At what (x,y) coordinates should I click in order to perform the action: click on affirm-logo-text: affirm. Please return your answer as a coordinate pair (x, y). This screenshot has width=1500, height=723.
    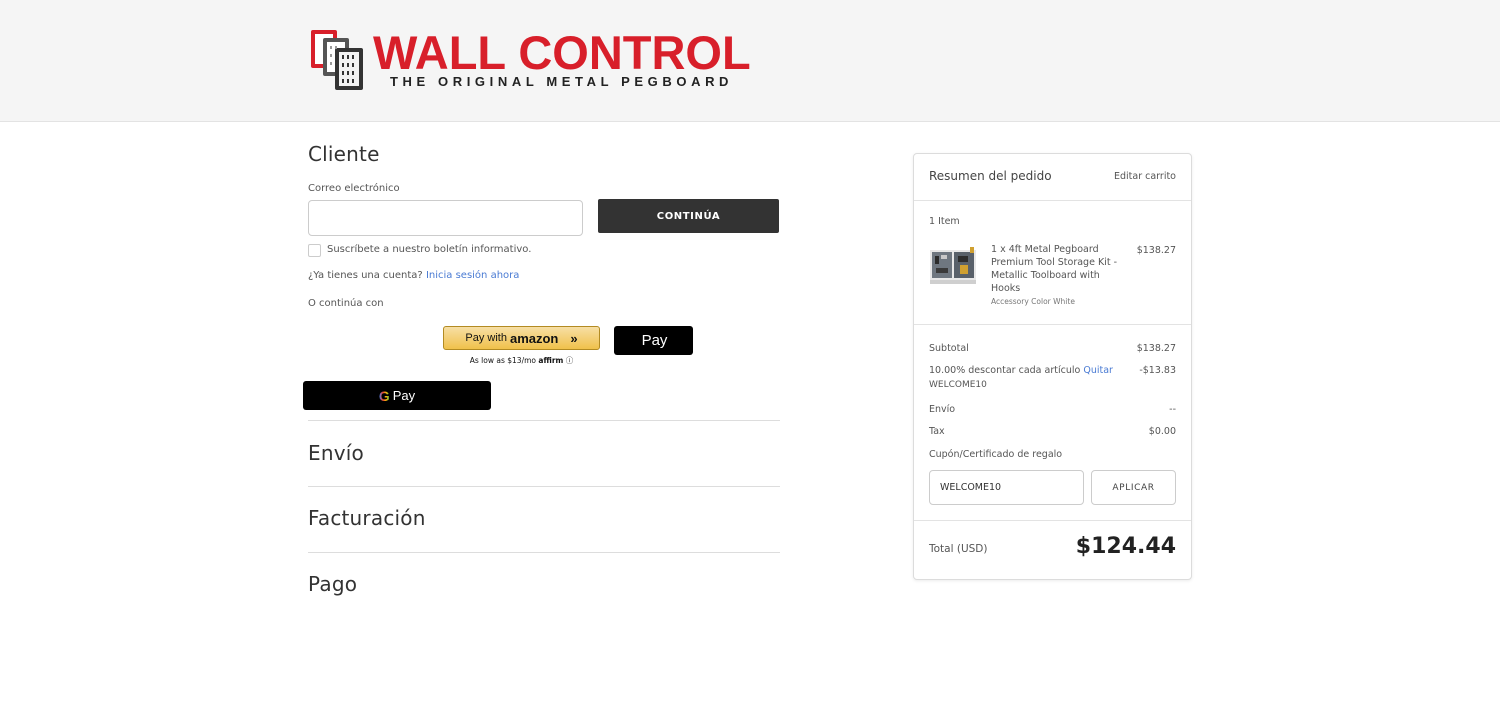
    Looking at the image, I should click on (551, 360).